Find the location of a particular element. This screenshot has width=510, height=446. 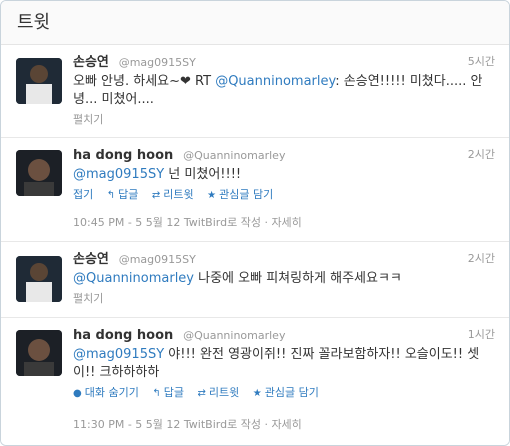

tweet-text-part: 넌 미쳤어!!!! is located at coordinates (203, 174).